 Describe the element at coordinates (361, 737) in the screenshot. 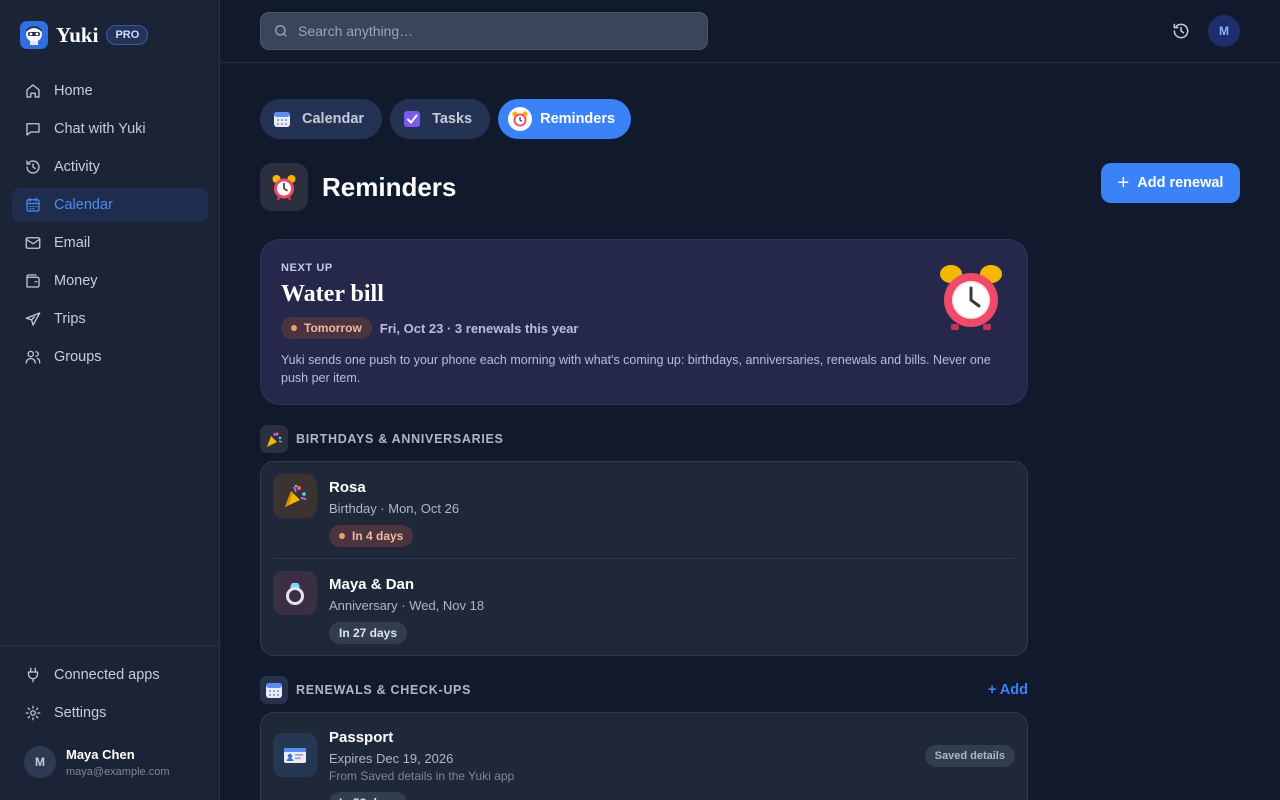

I see `item-name: Passport` at that location.